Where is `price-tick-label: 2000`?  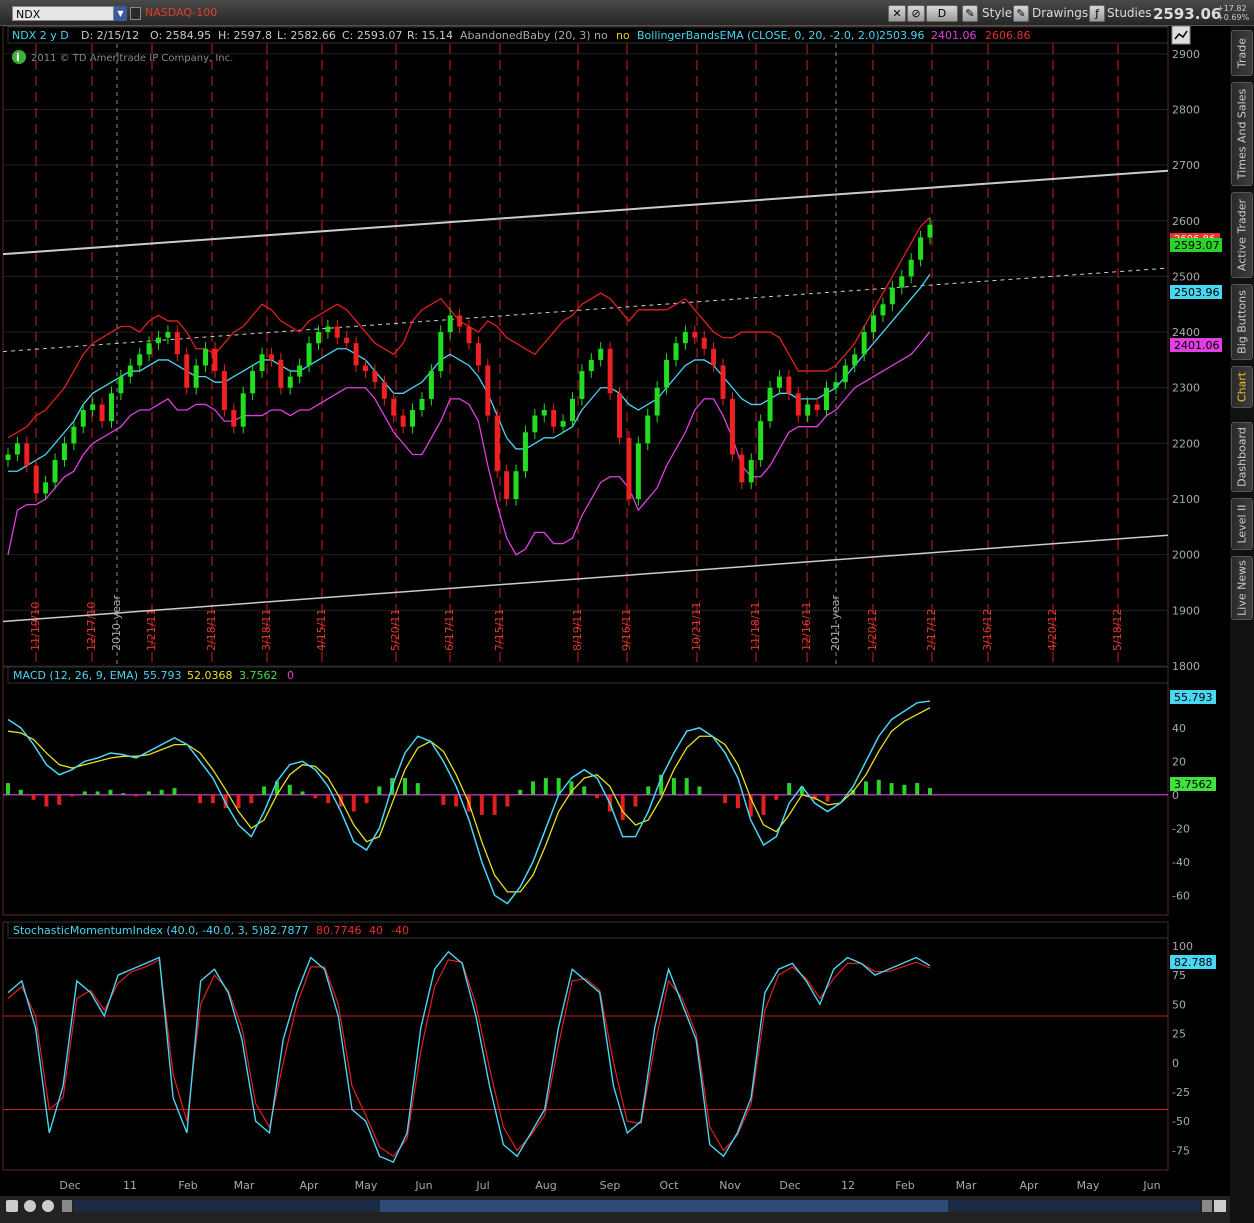 price-tick-label: 2000 is located at coordinates (1186, 555).